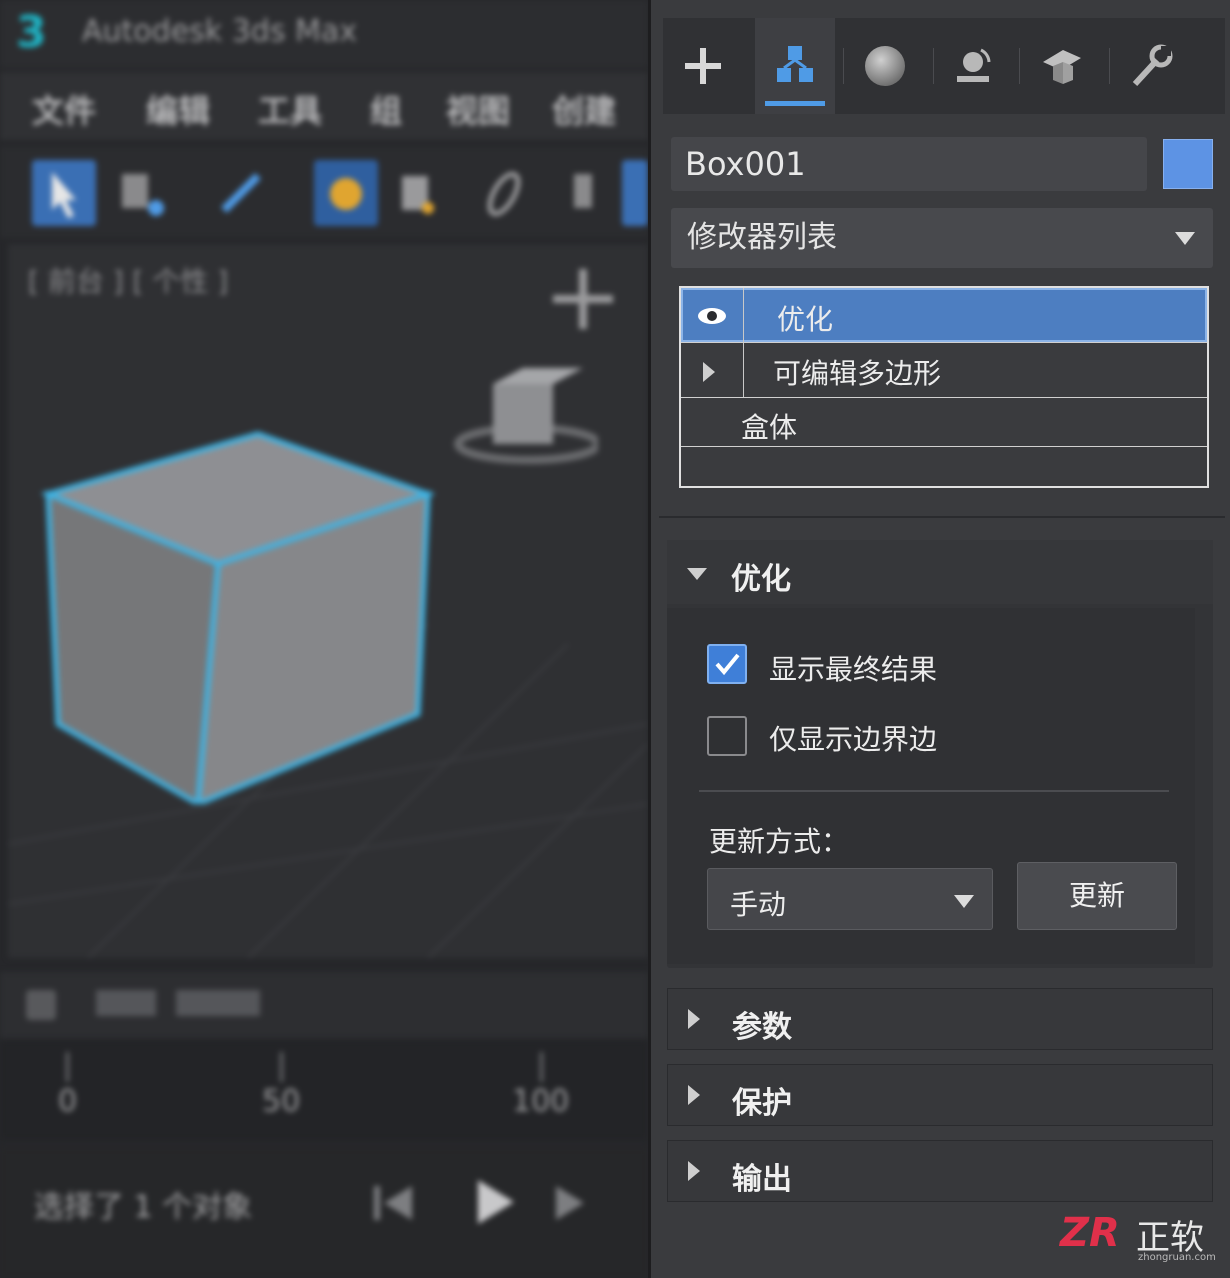 Image resolution: width=1230 pixels, height=1278 pixels. What do you see at coordinates (1090, 1233) in the screenshot?
I see `watermark-logo-mark: ZR` at bounding box center [1090, 1233].